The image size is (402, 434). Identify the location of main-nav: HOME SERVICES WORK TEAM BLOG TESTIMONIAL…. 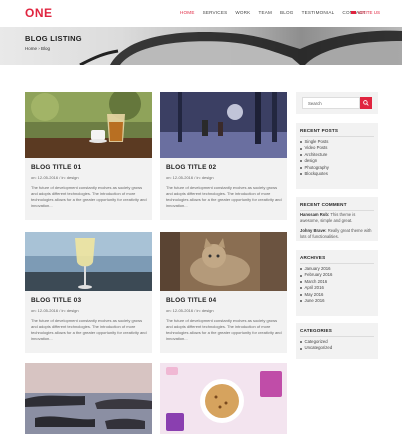
(277, 12).